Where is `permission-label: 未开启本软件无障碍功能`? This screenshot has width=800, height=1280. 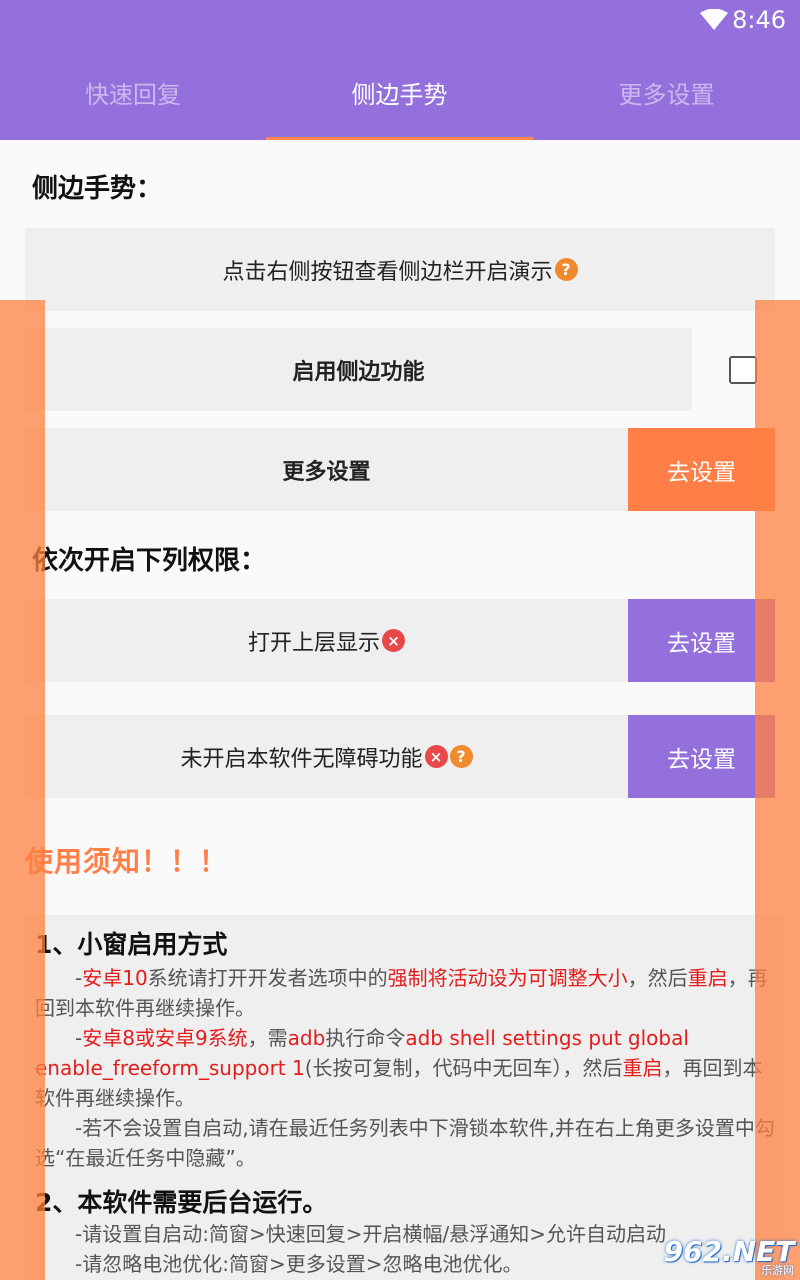
permission-label: 未开启本软件无障碍功能 is located at coordinates (301, 759).